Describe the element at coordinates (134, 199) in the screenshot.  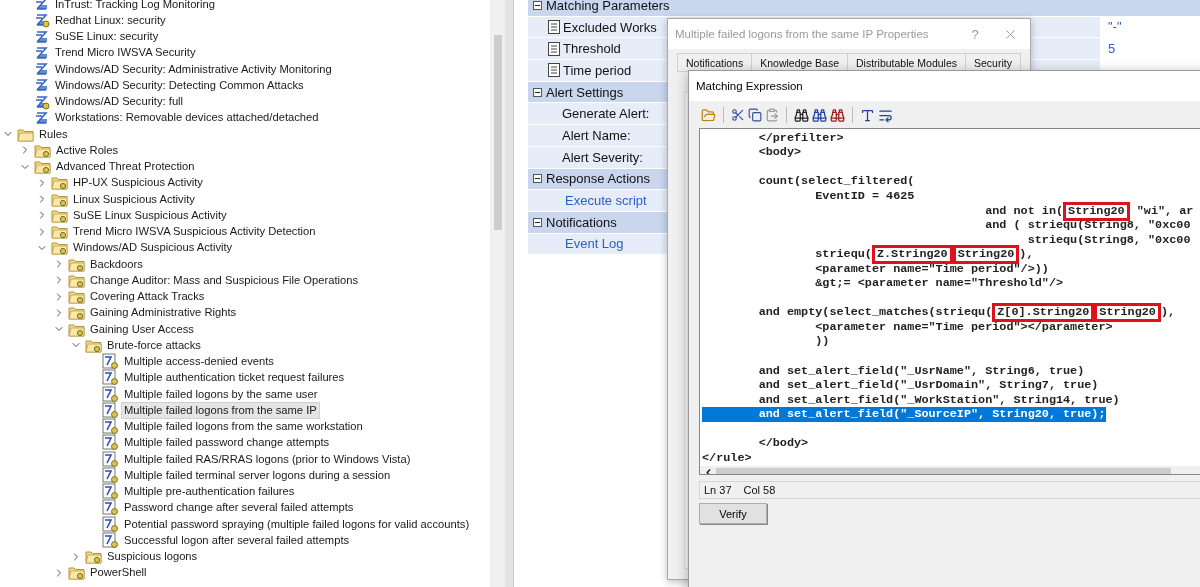
I see `tree-item: Linux Suspicious Activity` at that location.